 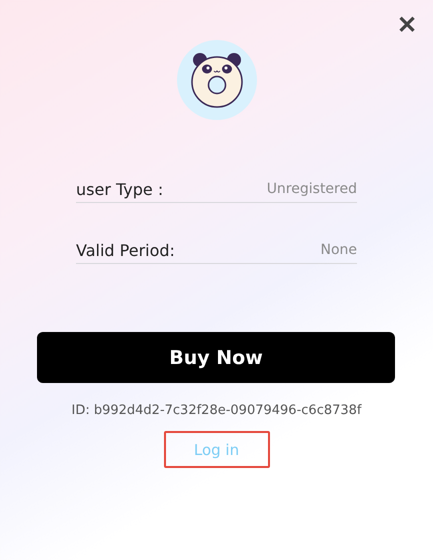 I want to click on panda-donut-avatar-icon, so click(x=216, y=80).